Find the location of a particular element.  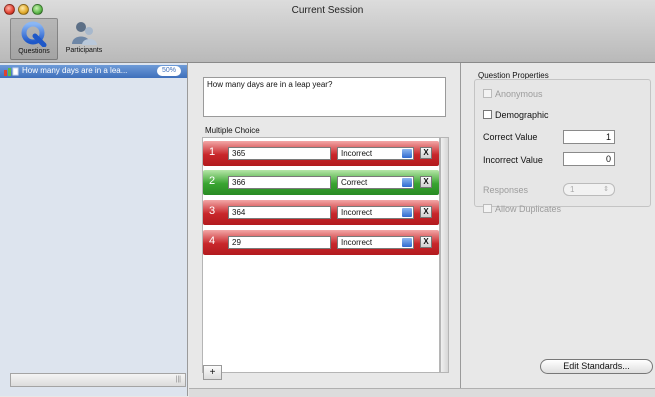

question-text-area: How many days are in a leap year? is located at coordinates (324, 97).